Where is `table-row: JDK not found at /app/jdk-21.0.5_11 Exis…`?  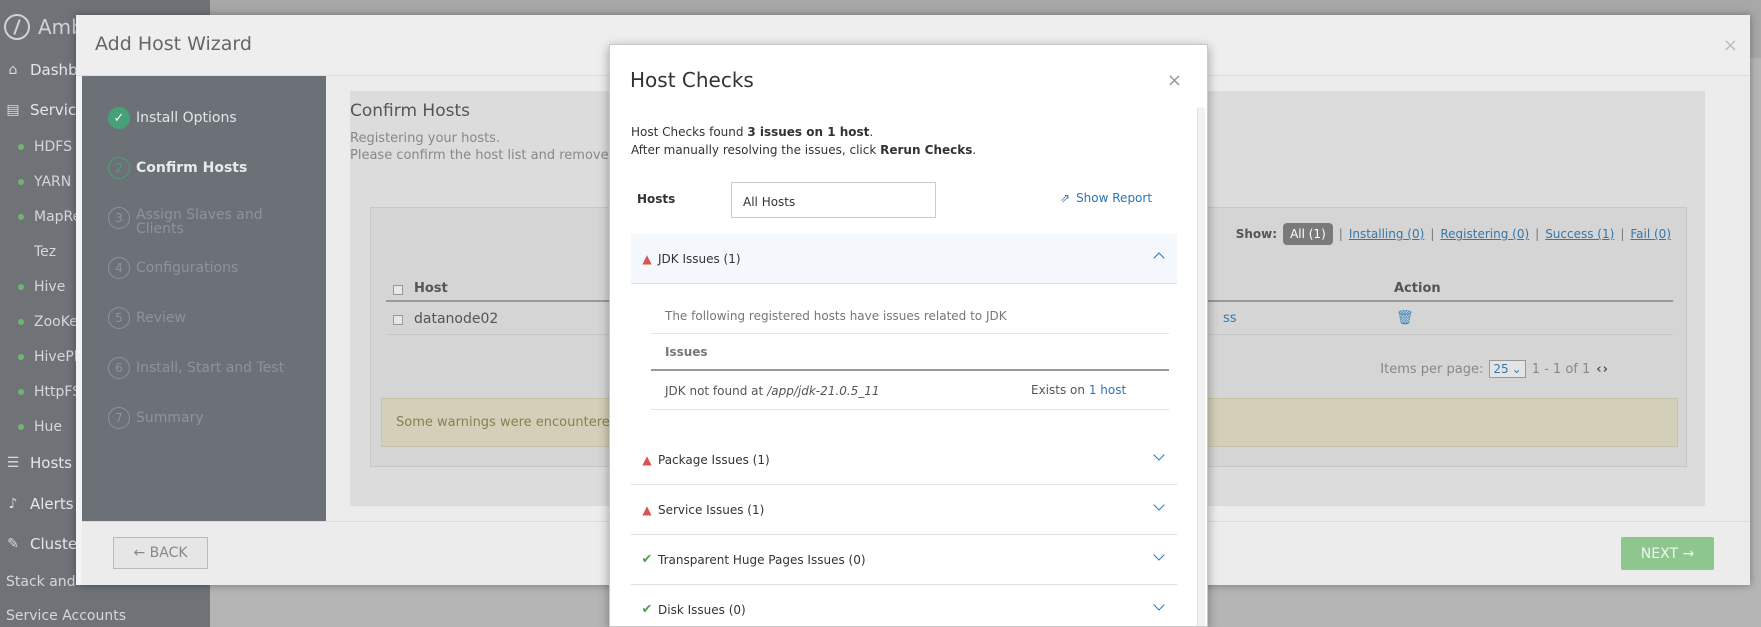 table-row: JDK not found at /app/jdk-21.0.5_11 Exis… is located at coordinates (910, 391).